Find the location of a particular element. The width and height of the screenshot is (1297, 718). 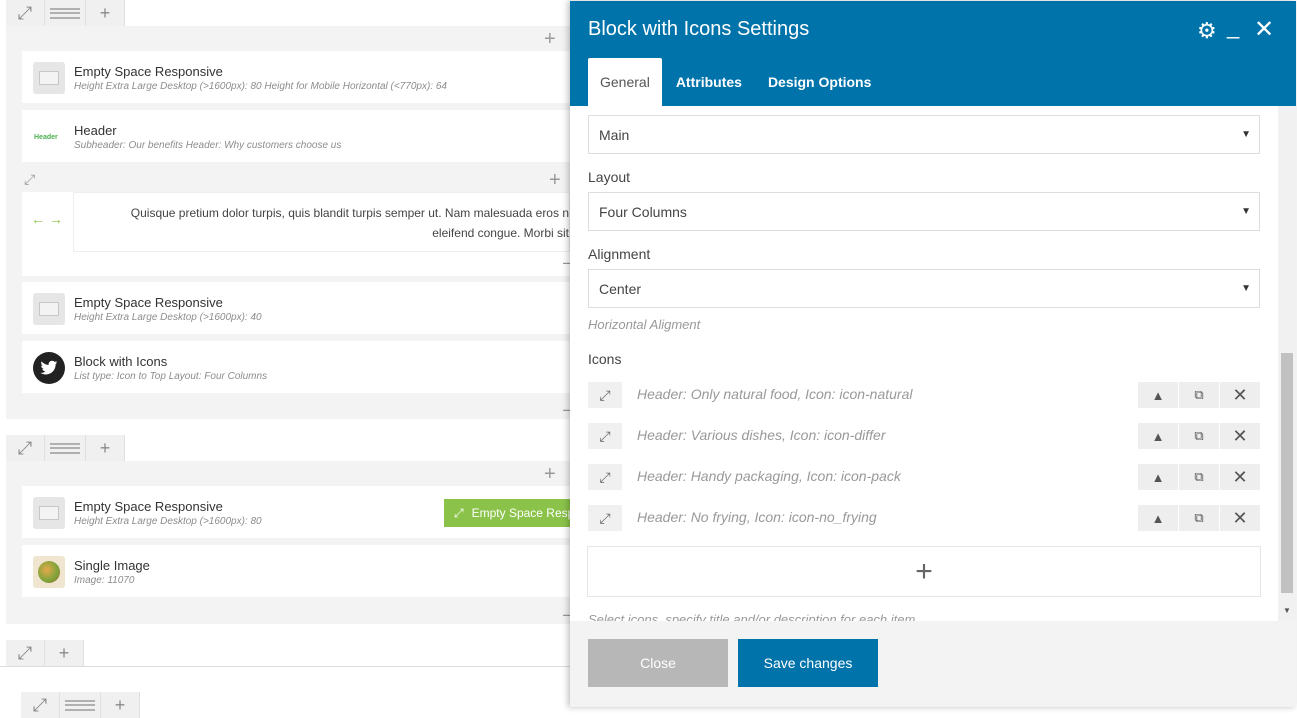

modal-footer: Close Save changes is located at coordinates (933, 664).